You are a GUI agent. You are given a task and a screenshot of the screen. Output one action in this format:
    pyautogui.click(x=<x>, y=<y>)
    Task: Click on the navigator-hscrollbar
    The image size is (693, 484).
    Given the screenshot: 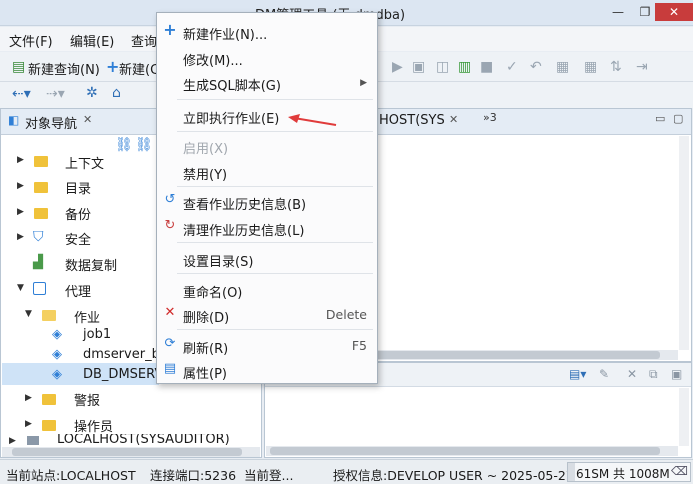 What is the action you would take?
    pyautogui.click(x=131, y=452)
    